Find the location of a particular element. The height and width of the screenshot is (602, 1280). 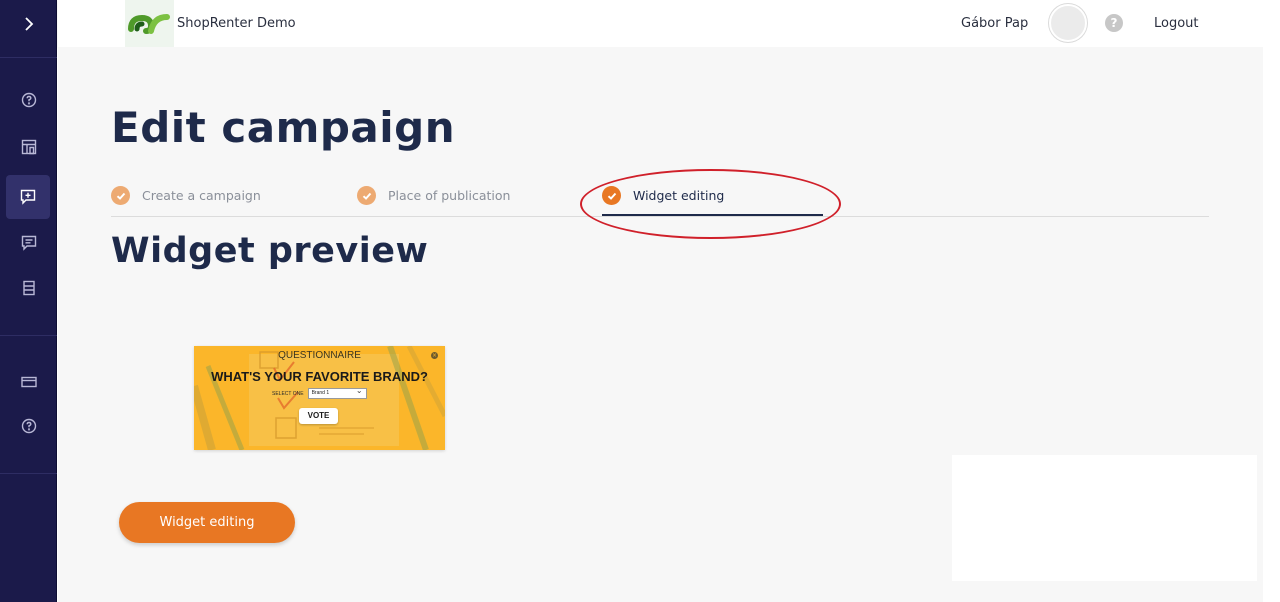

widget-select-row: SELECT ONE Brand 1 is located at coordinates (319, 392).